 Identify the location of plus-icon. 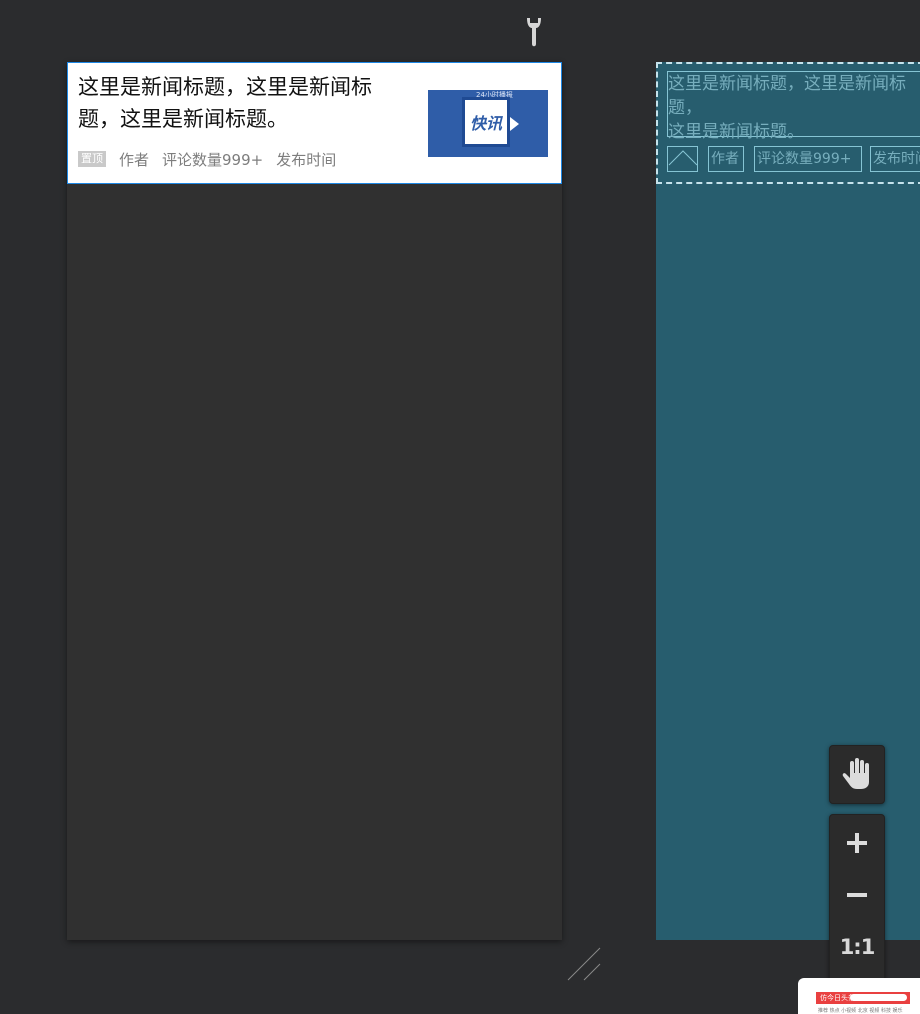
(857, 843).